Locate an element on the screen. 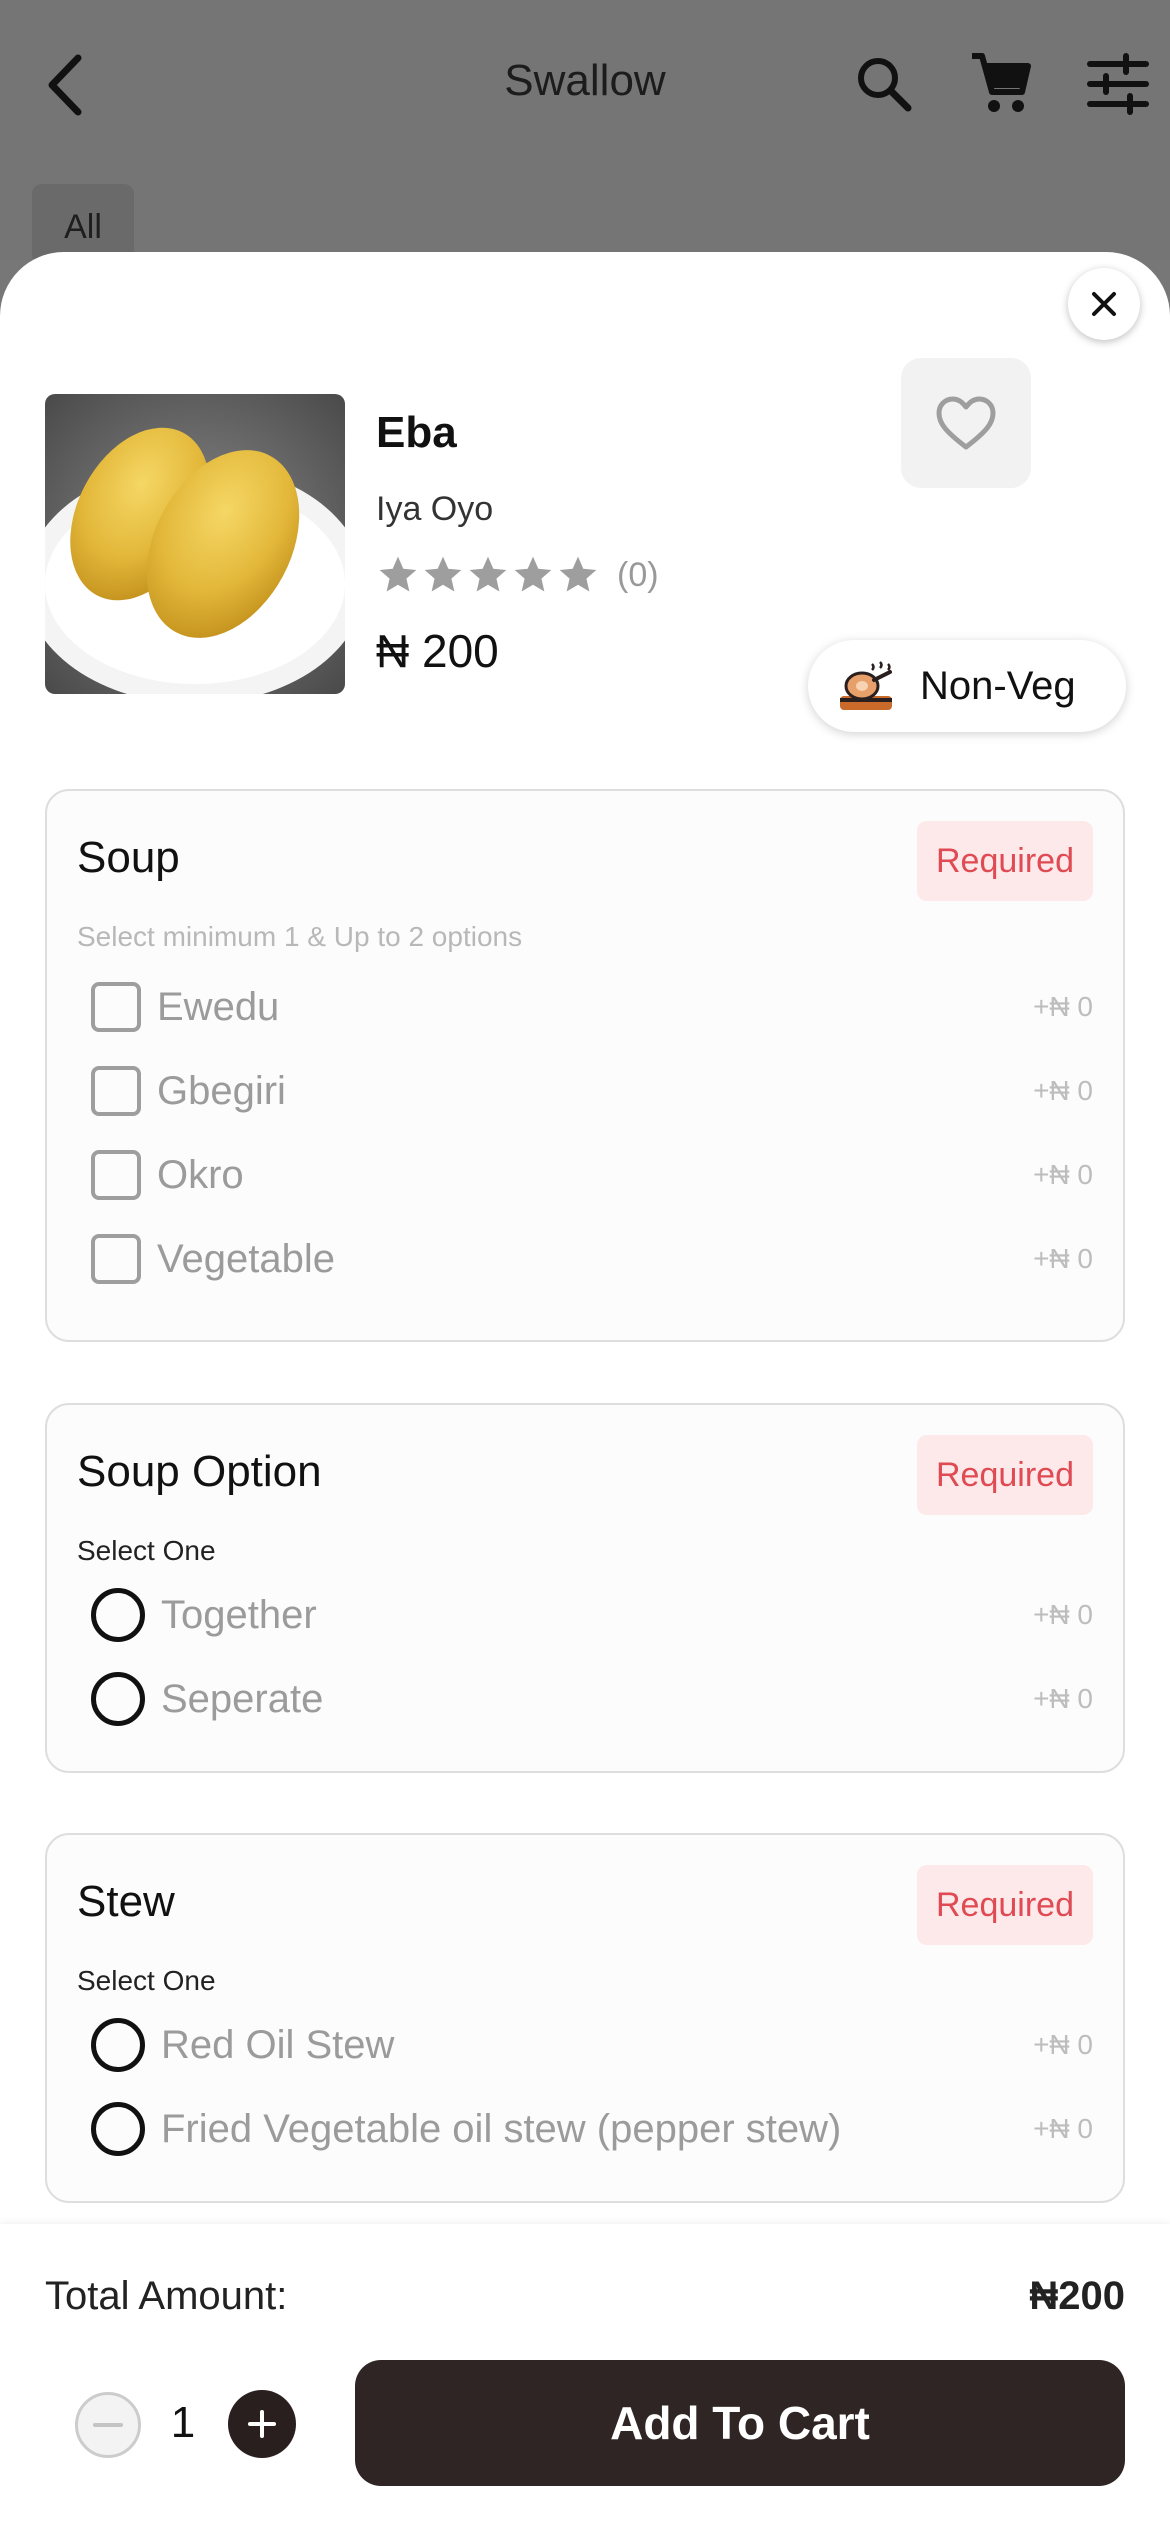 The width and height of the screenshot is (1170, 2532). section-title: Soup Option is located at coordinates (199, 1471).